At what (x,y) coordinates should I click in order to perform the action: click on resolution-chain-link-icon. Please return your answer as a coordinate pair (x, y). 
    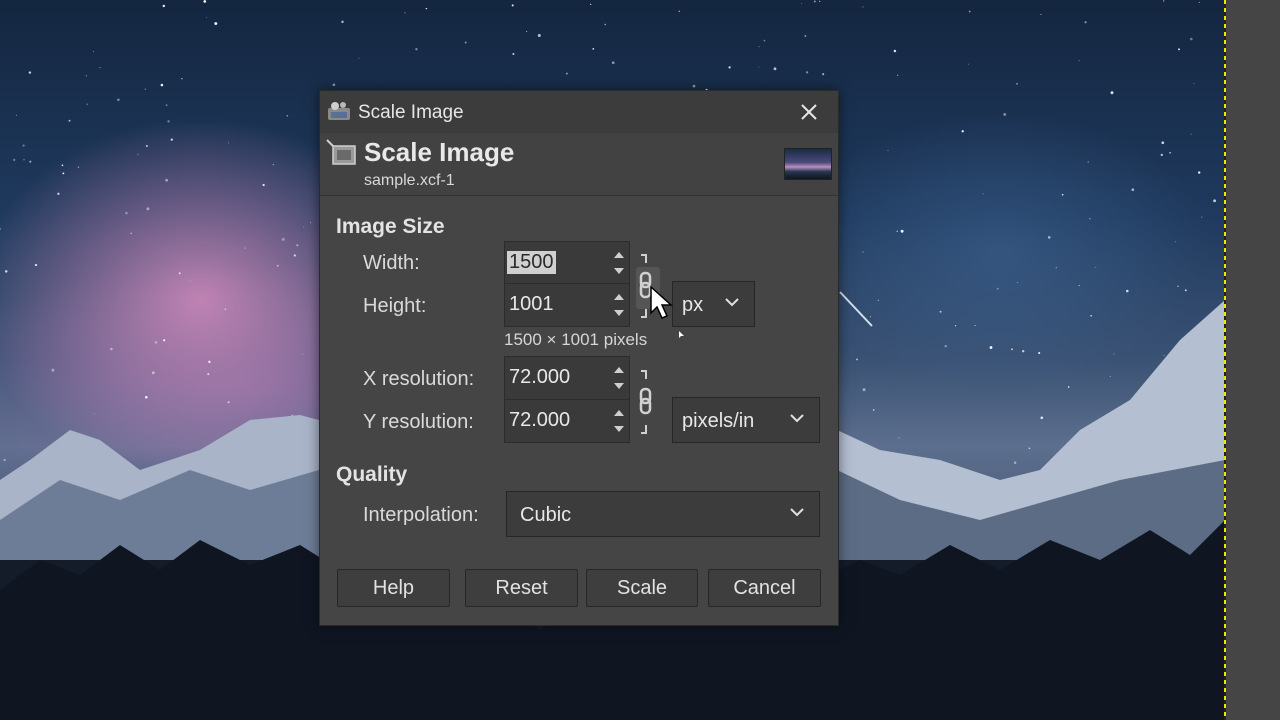
    Looking at the image, I should click on (648, 402).